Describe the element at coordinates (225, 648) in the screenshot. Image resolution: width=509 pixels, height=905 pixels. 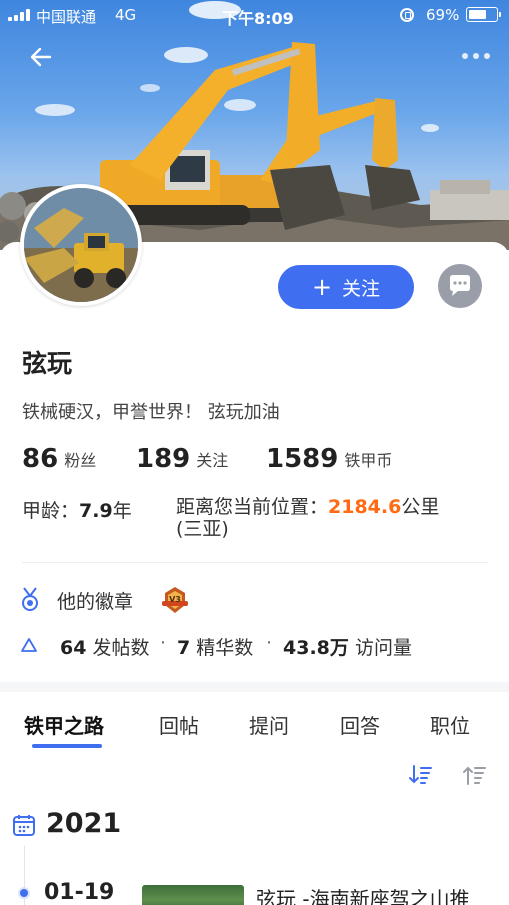
I see `essence-count-label: 精华数` at that location.